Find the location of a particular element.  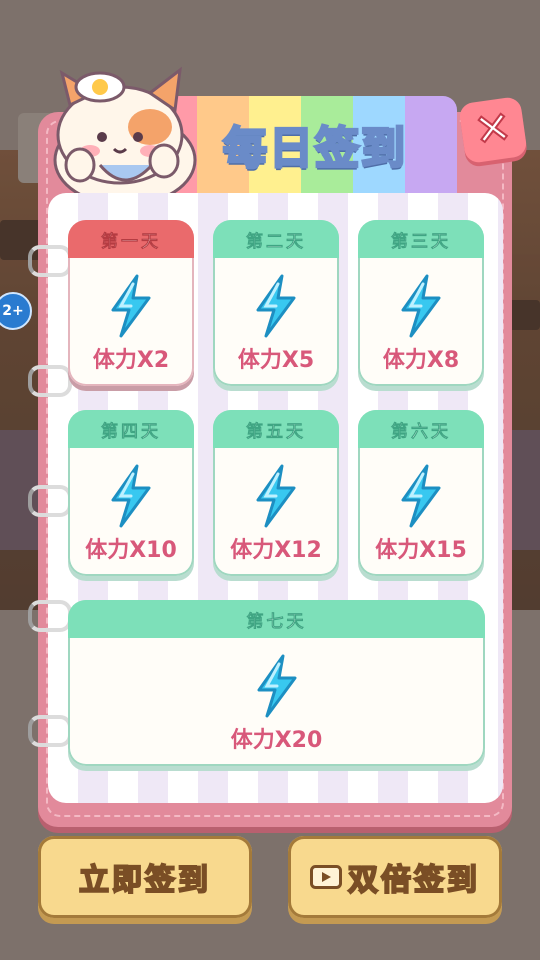

day-label: 第四天 is located at coordinates (131, 429).